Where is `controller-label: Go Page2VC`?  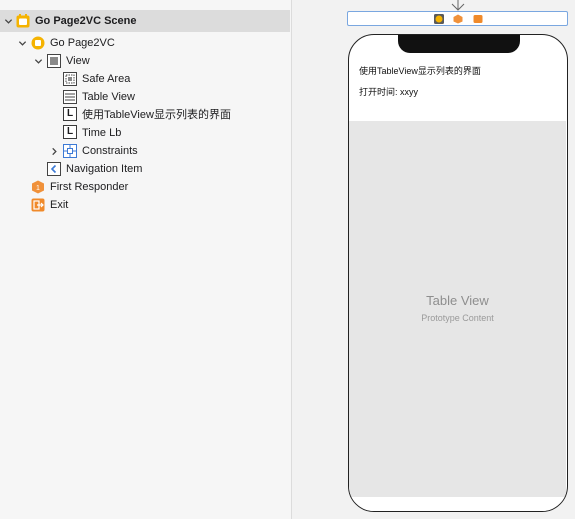 controller-label: Go Page2VC is located at coordinates (82, 43).